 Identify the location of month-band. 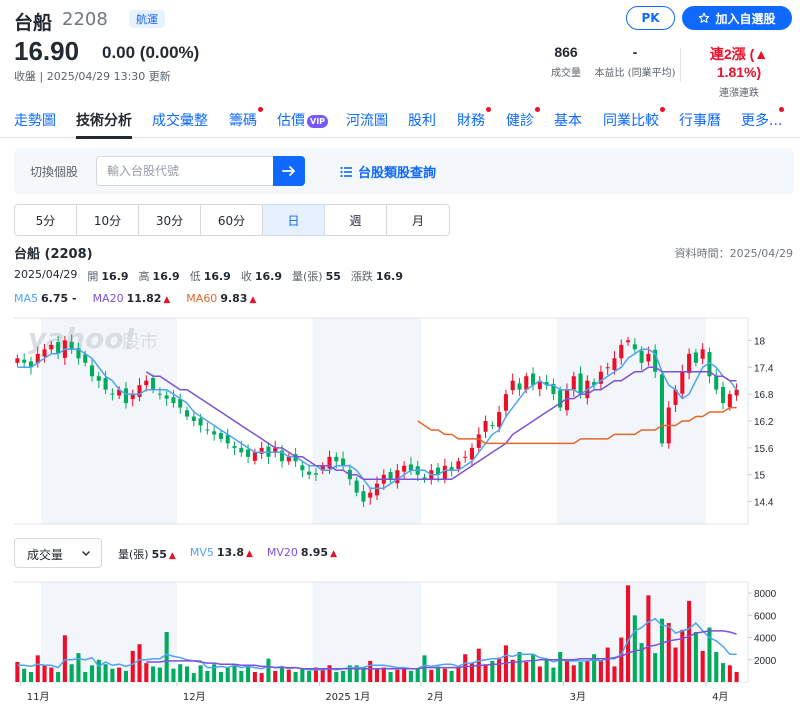
(367, 421).